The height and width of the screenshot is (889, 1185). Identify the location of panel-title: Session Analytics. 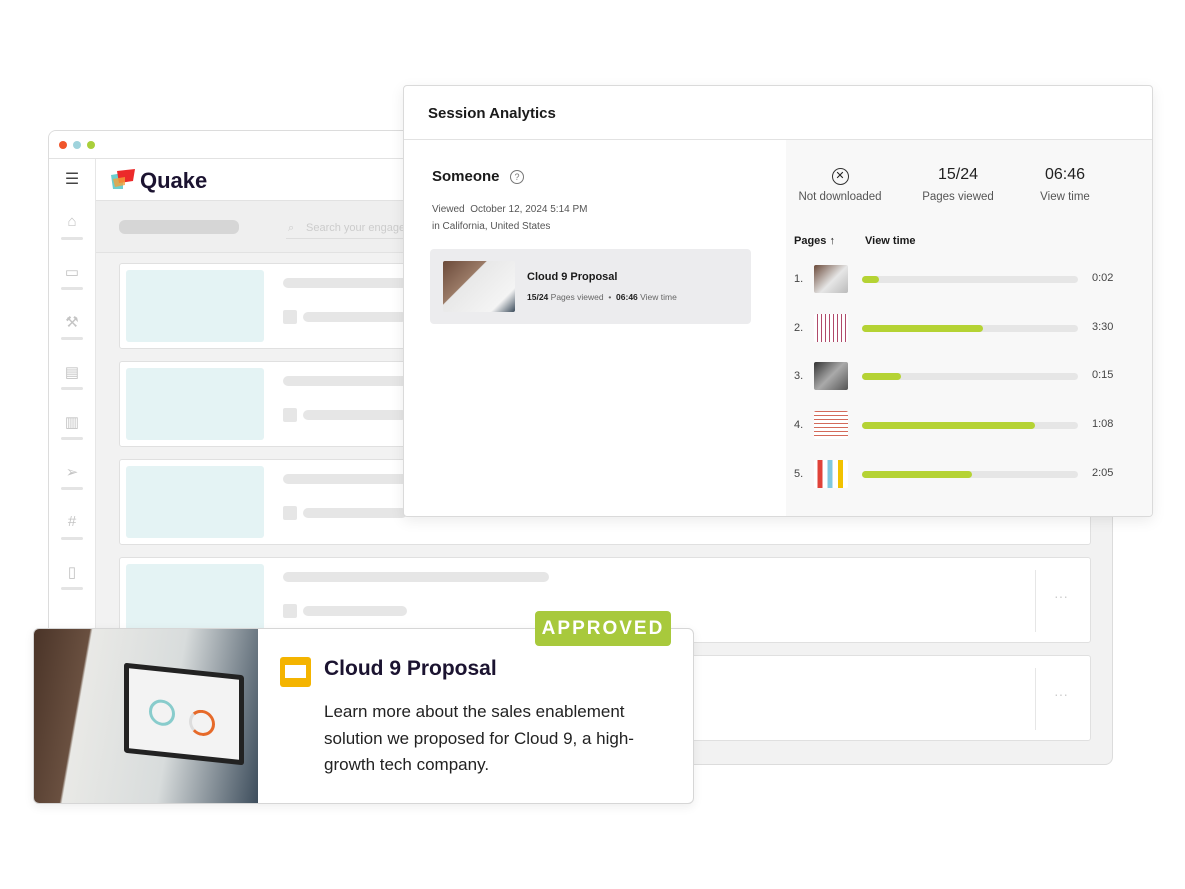
(492, 113).